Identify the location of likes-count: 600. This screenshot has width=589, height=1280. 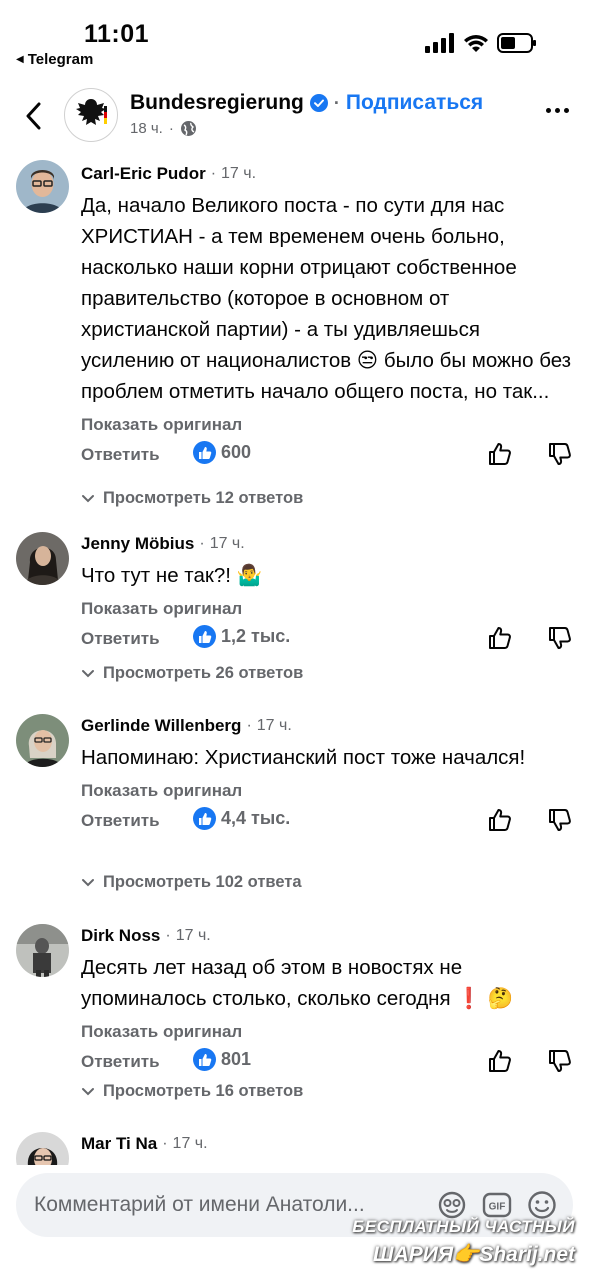
(236, 452).